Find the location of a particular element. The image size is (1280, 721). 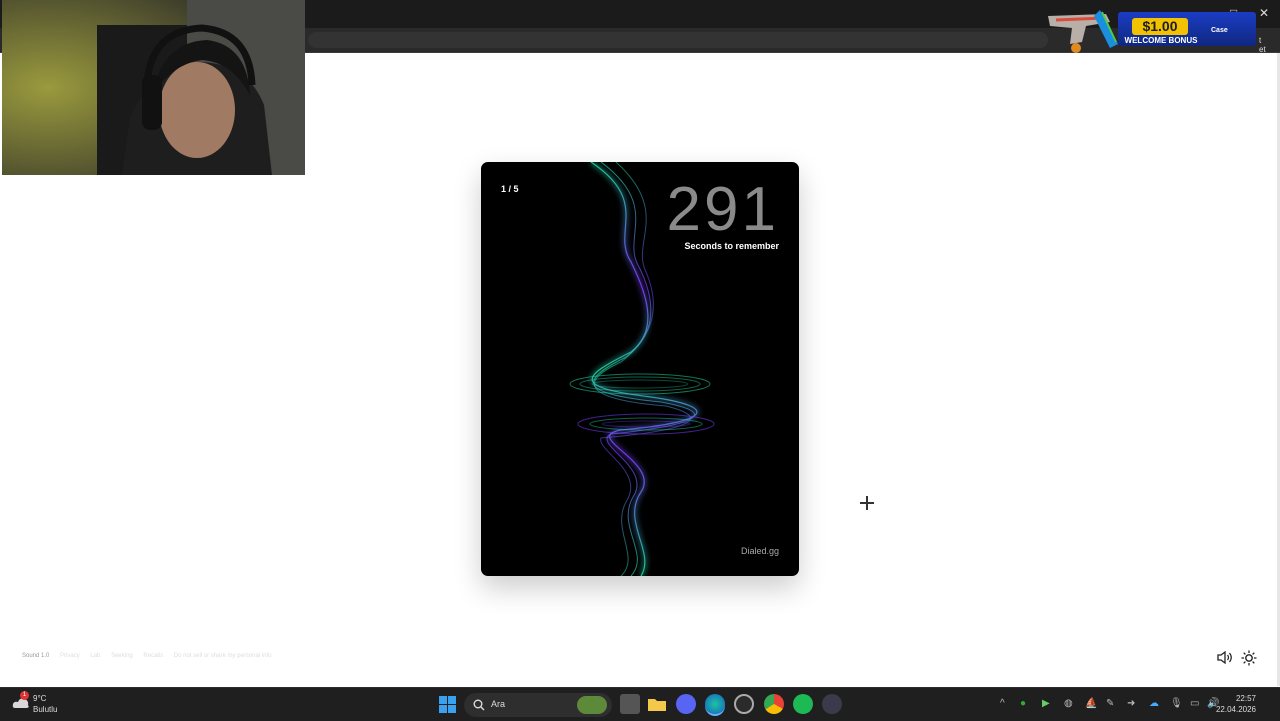

microphone-icon: 🎙 is located at coordinates (1176, 703).